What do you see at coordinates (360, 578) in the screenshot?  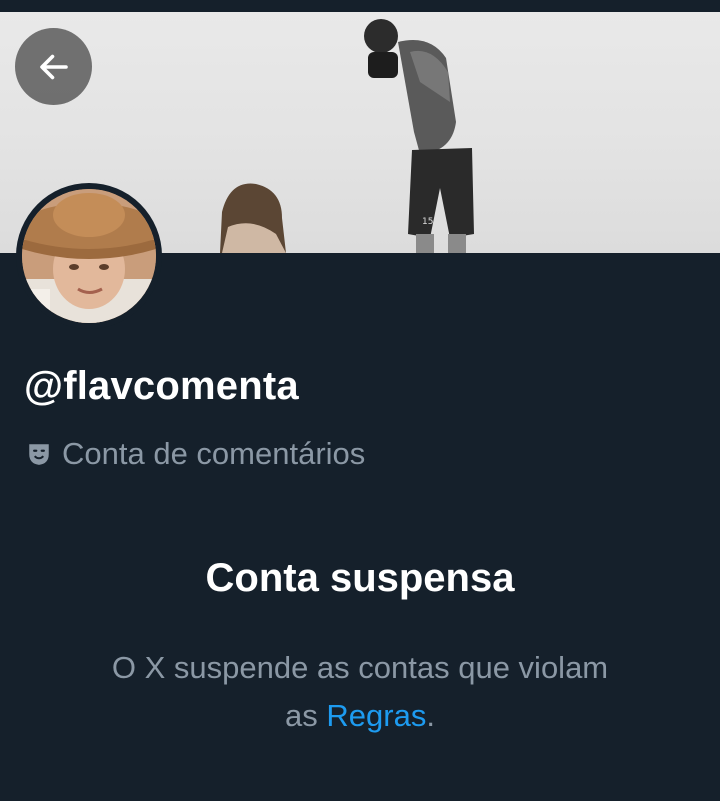 I see `suspended-title: Conta suspensa` at bounding box center [360, 578].